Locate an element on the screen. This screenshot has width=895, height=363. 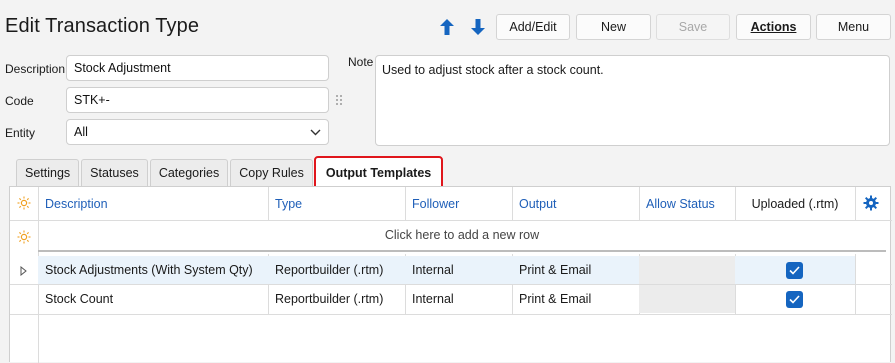
entity-label: Entity is located at coordinates (20, 133).